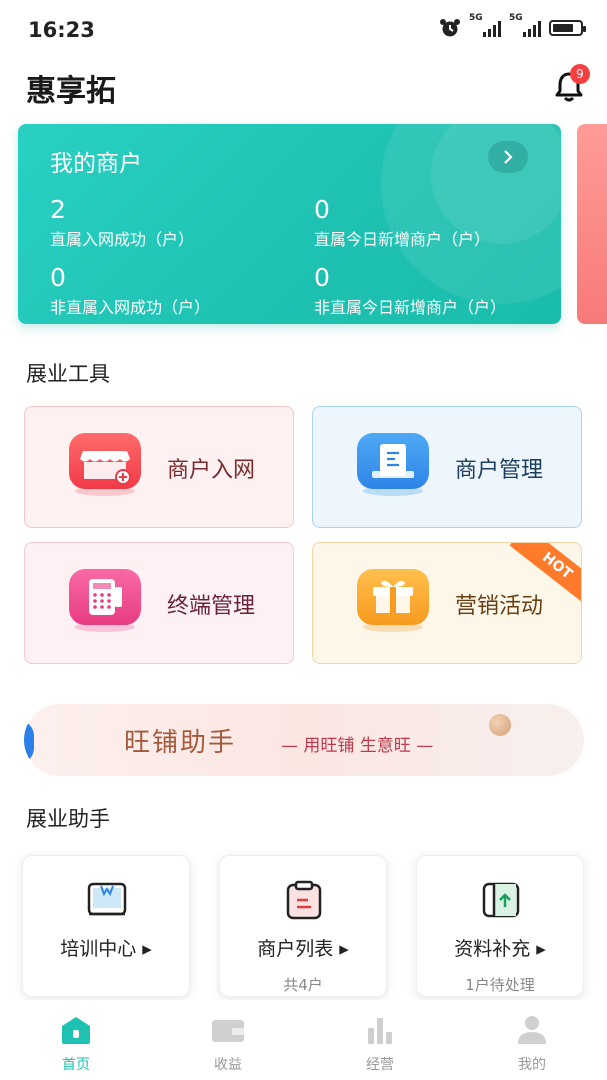 This screenshot has height=1080, width=607. What do you see at coordinates (393, 464) in the screenshot?
I see `document-icon` at bounding box center [393, 464].